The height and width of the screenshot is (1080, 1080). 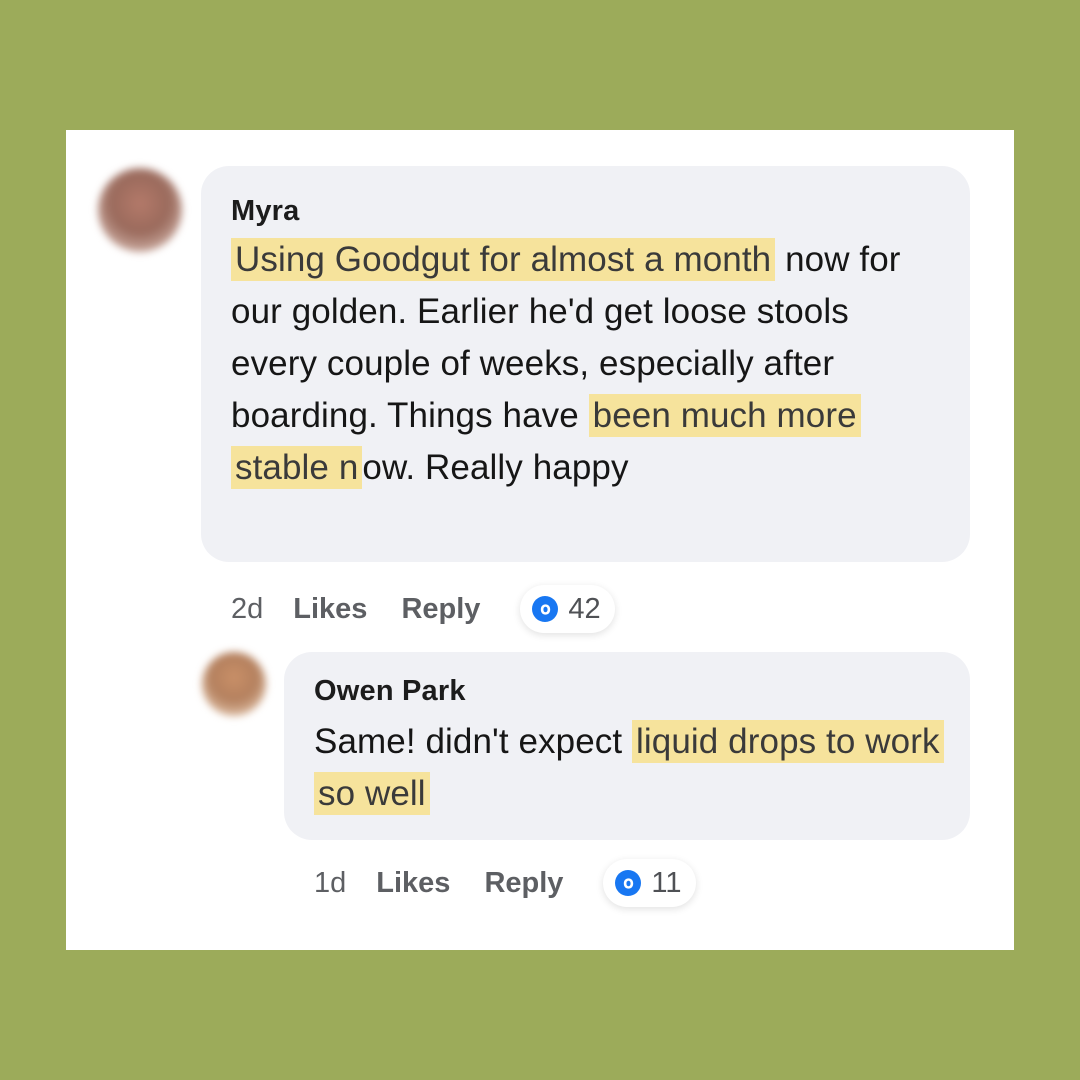 What do you see at coordinates (495, 467) in the screenshot?
I see `comment-text-segment: ow. Really happy` at bounding box center [495, 467].